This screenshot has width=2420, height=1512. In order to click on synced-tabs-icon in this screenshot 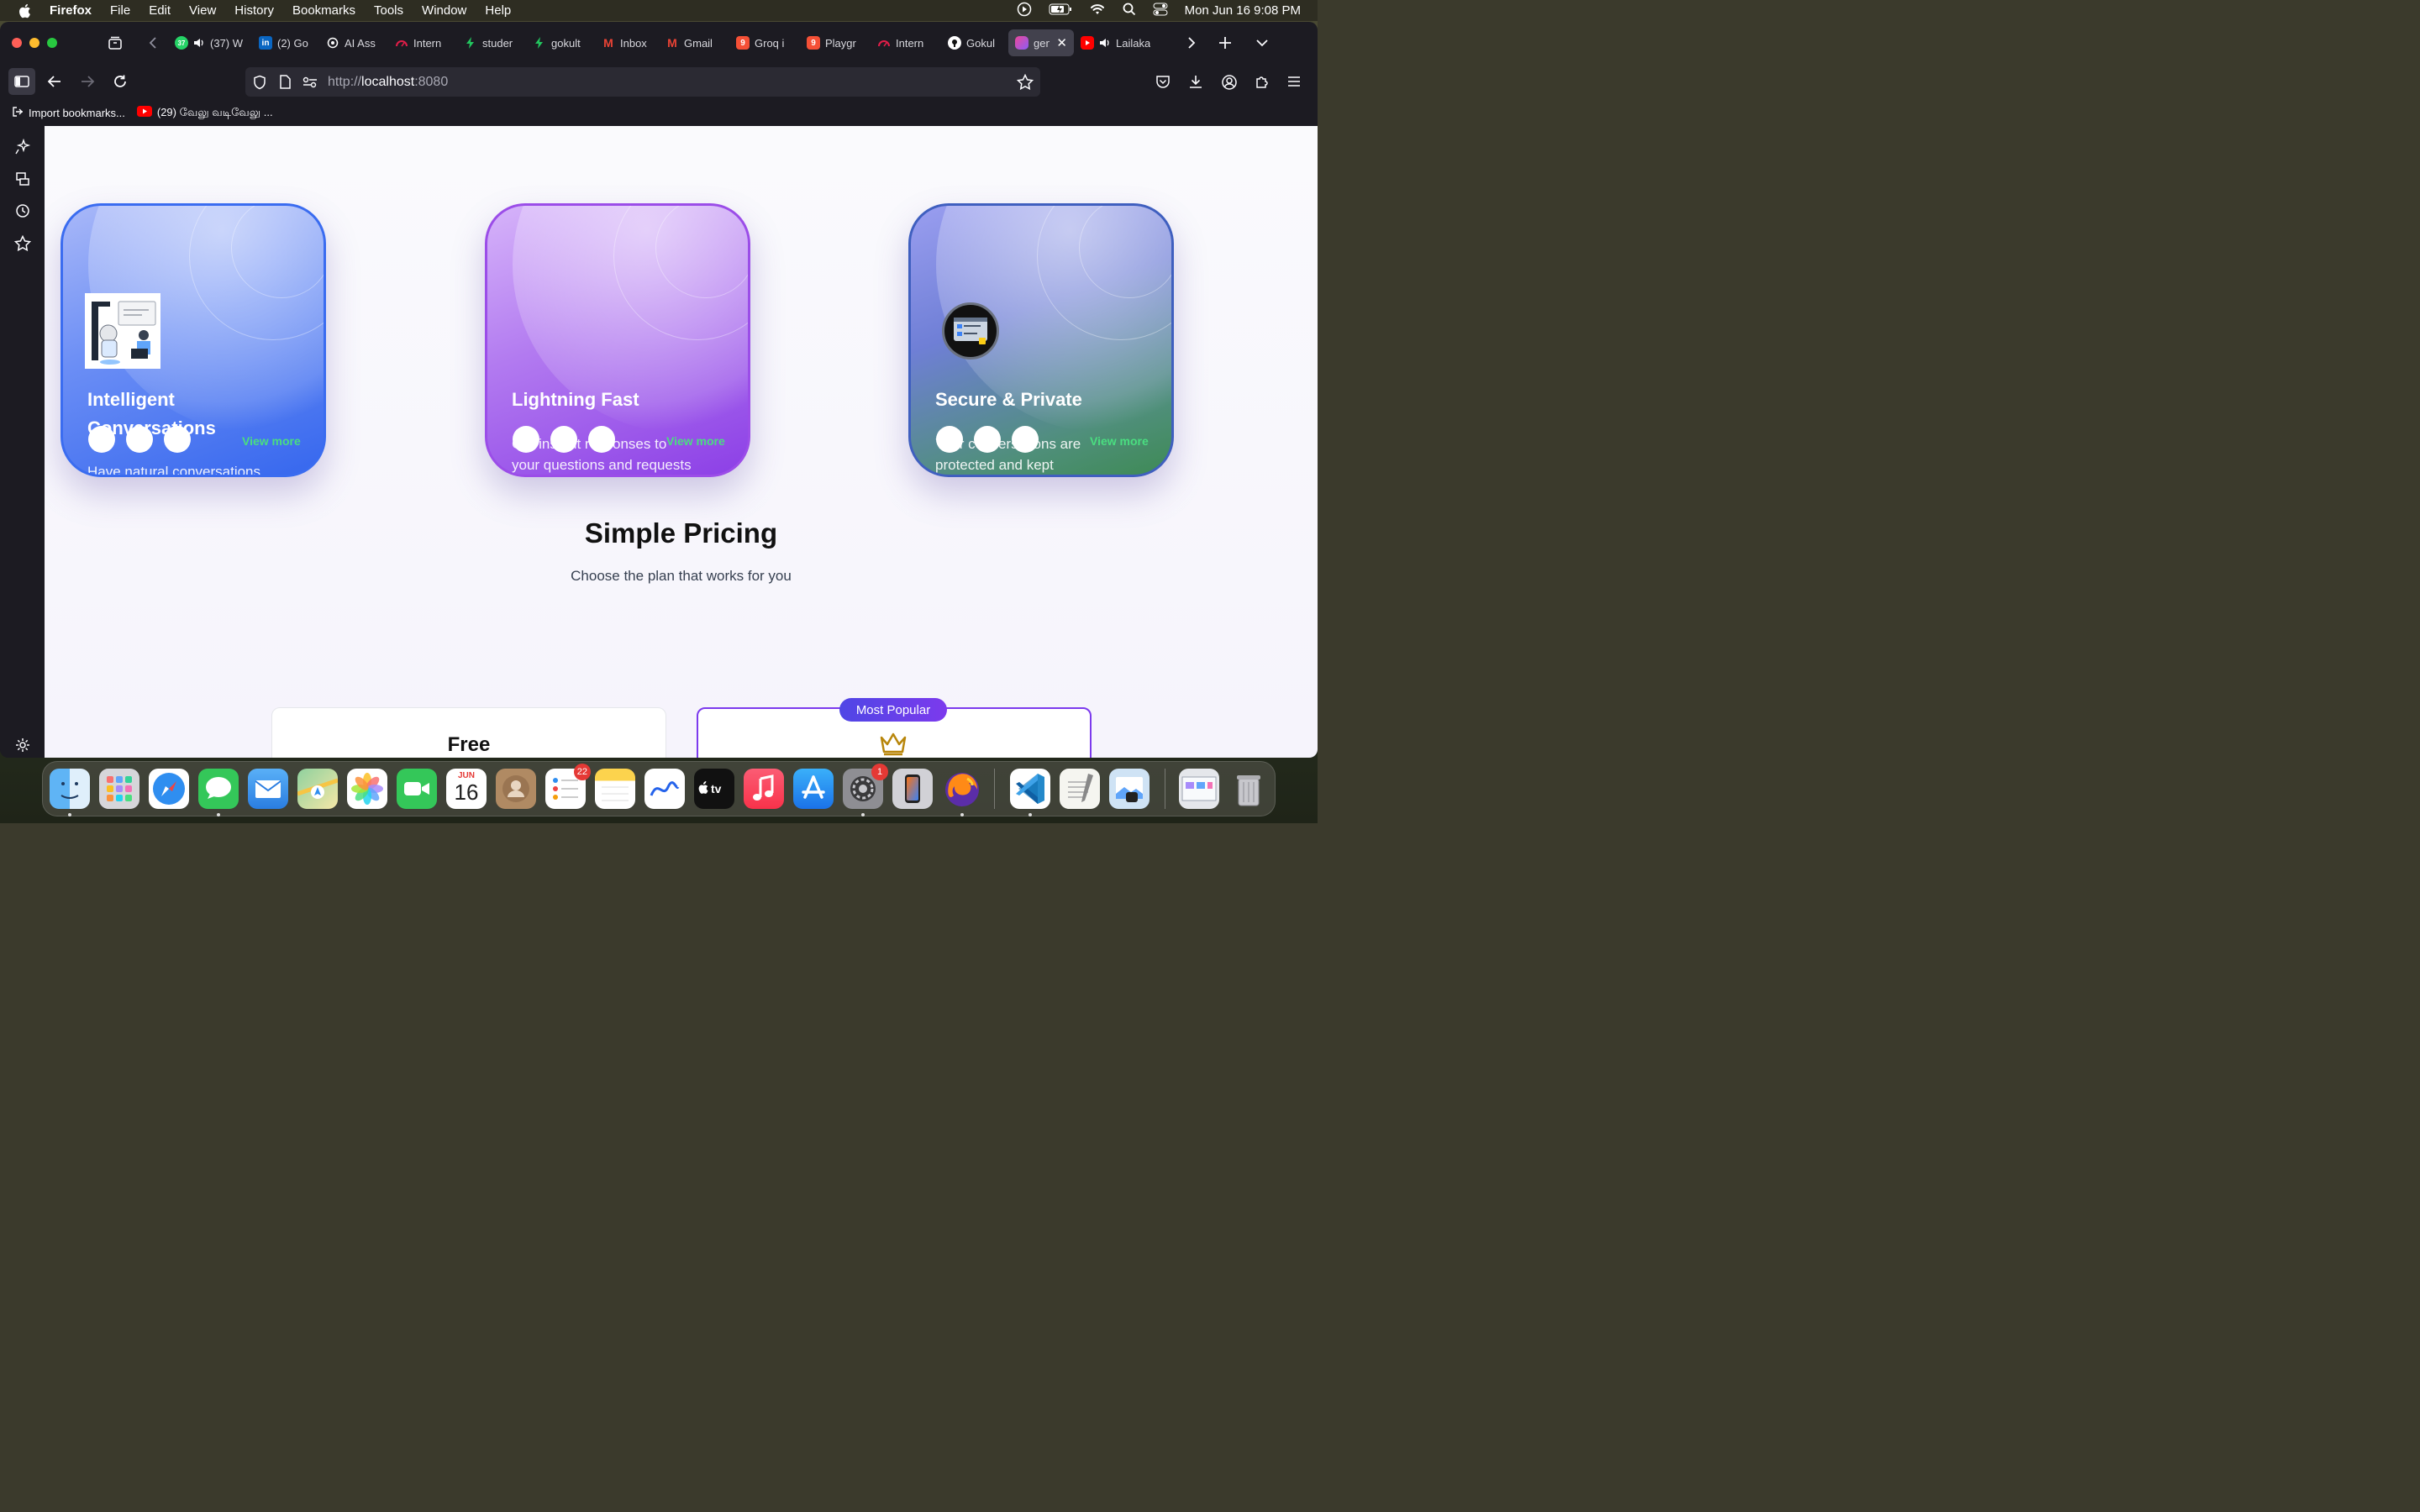, I will do `click(22, 179)`.